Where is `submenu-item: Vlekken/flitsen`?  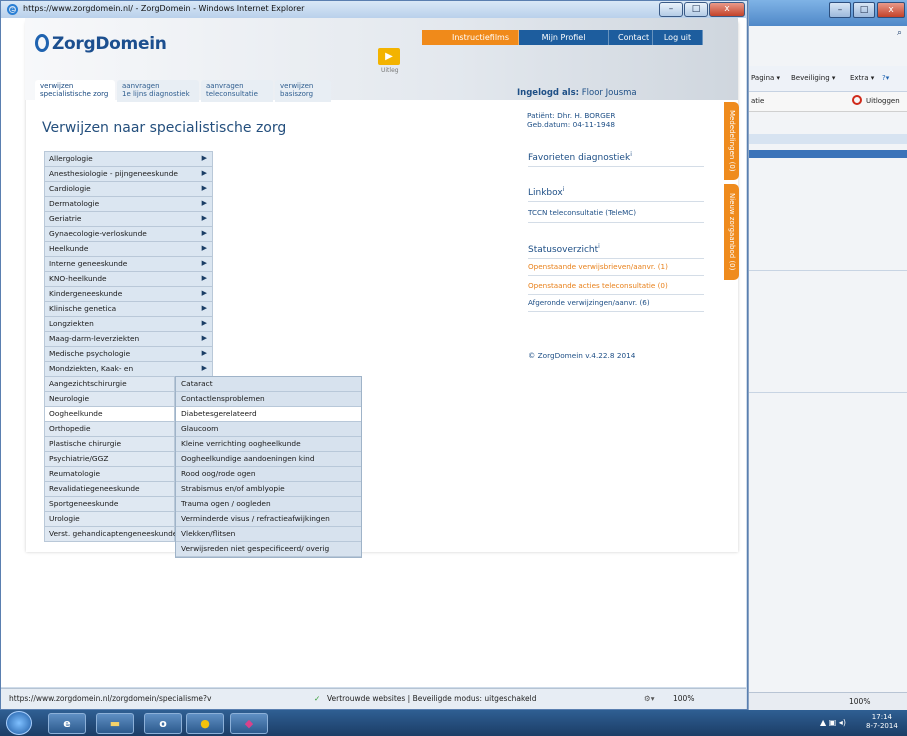
submenu-item: Vlekken/flitsen is located at coordinates (268, 534).